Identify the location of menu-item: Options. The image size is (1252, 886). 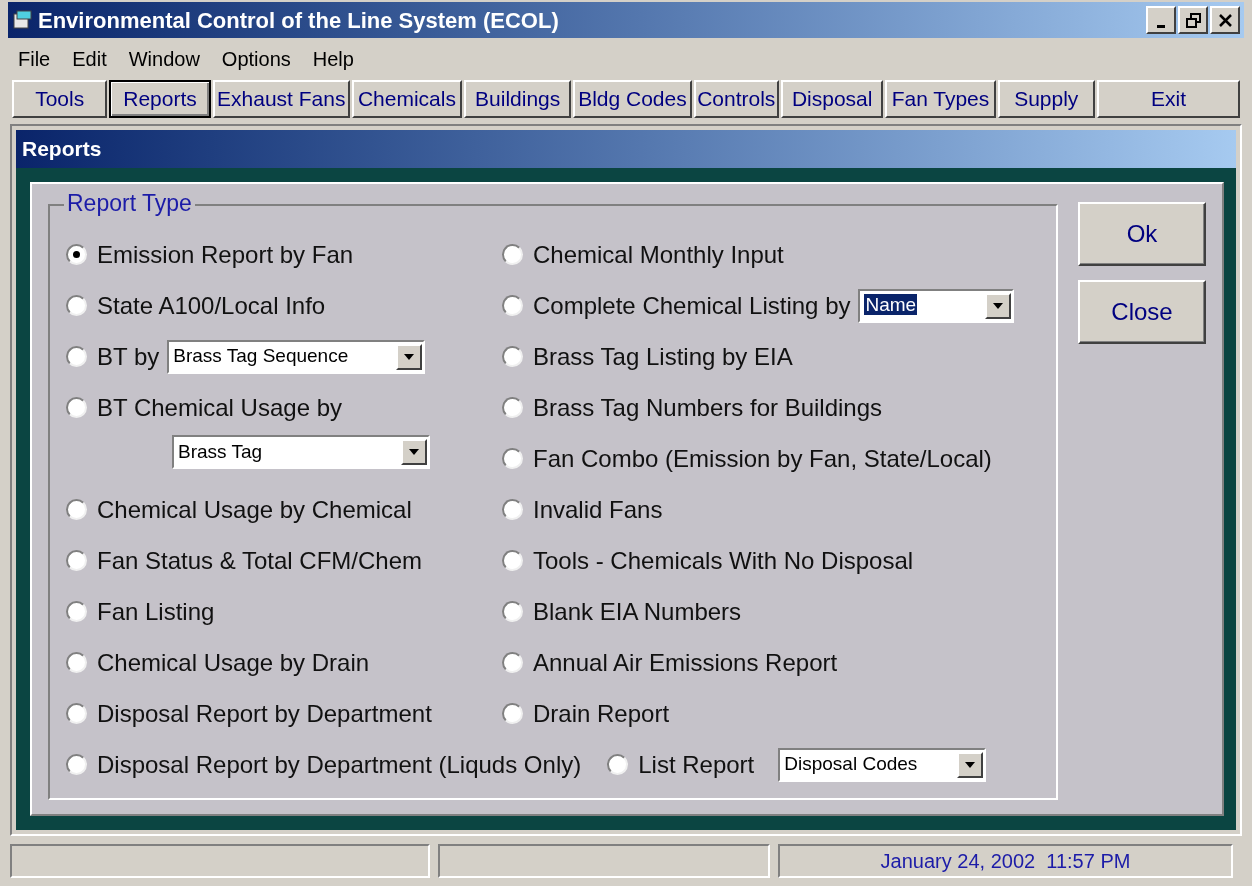
(256, 59).